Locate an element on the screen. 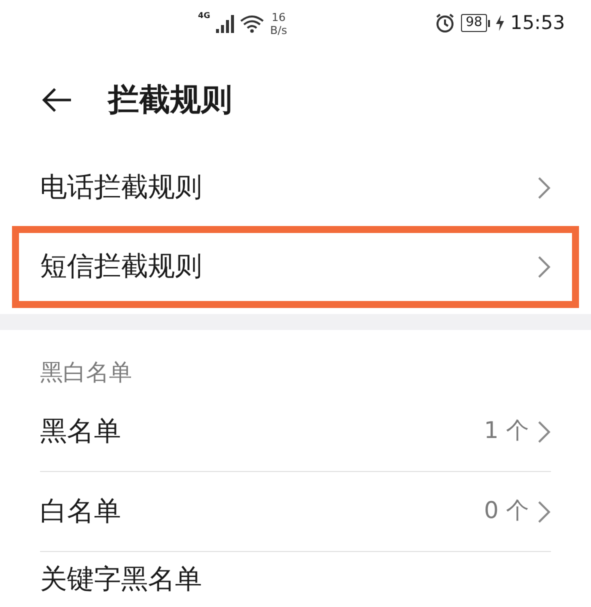  network-type: 4G is located at coordinates (204, 16).